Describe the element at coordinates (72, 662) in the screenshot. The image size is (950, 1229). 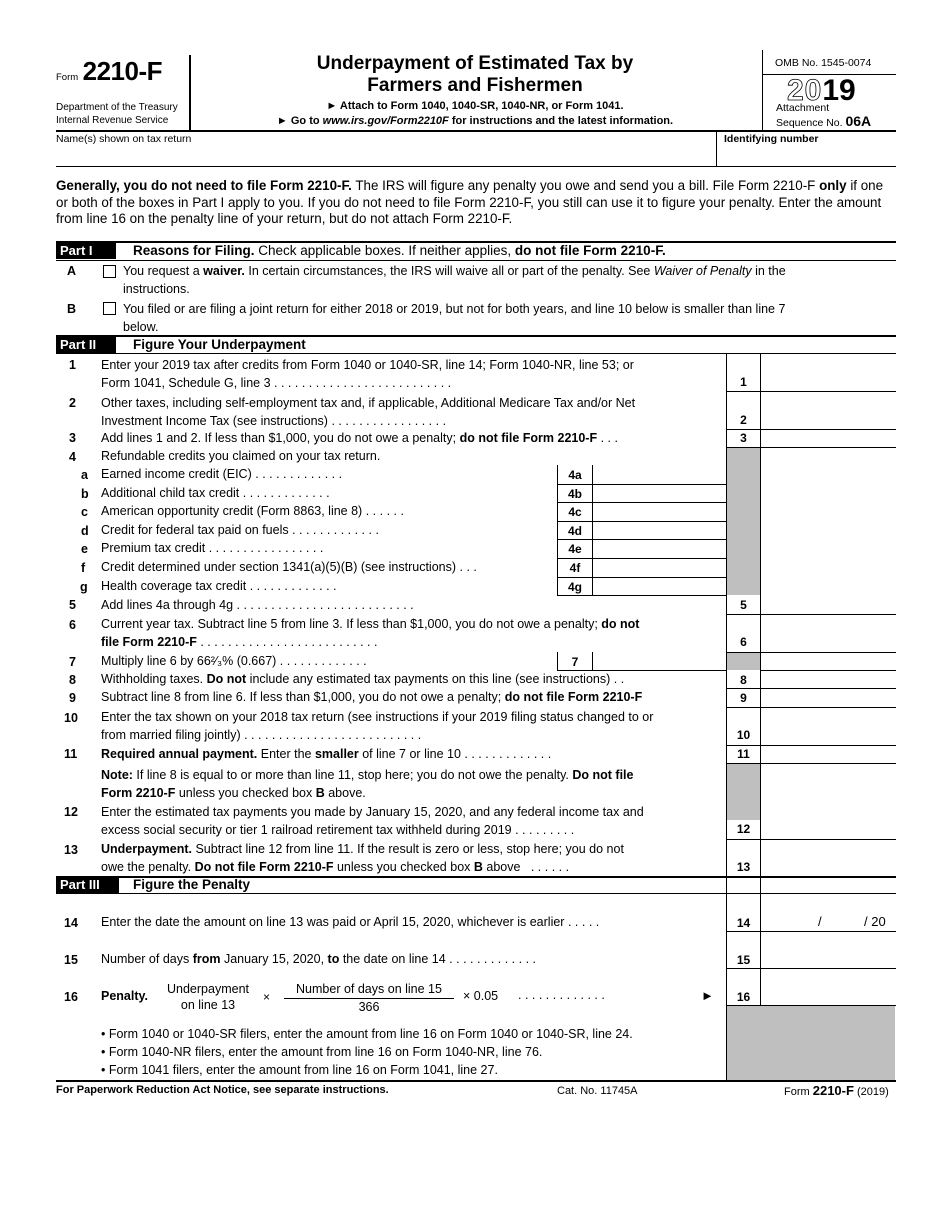
I see `line7-num: 7` at that location.